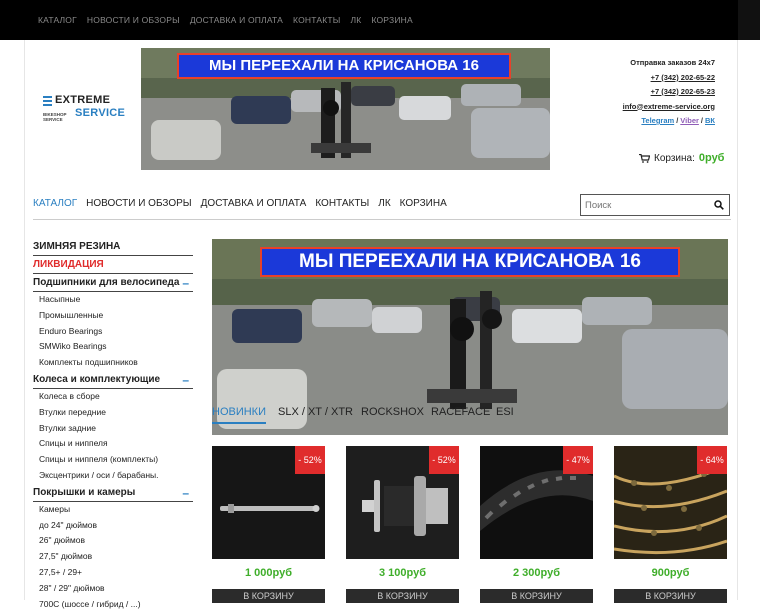  Describe the element at coordinates (669, 78) in the screenshot. I see `phone-1-link: +7 (342) 202-65-22` at that location.